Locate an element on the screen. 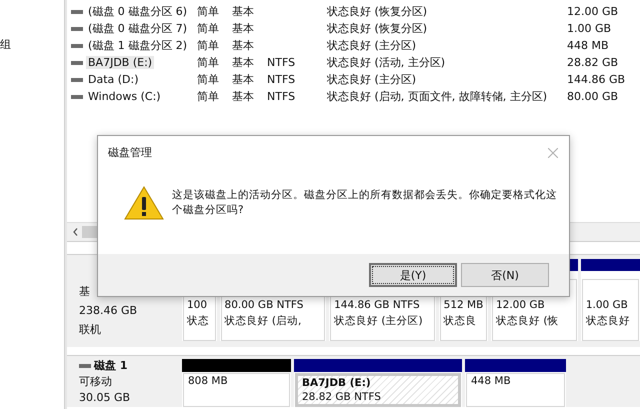  volume-name: (磁盘 1 磁盘分区 2) is located at coordinates (138, 45).